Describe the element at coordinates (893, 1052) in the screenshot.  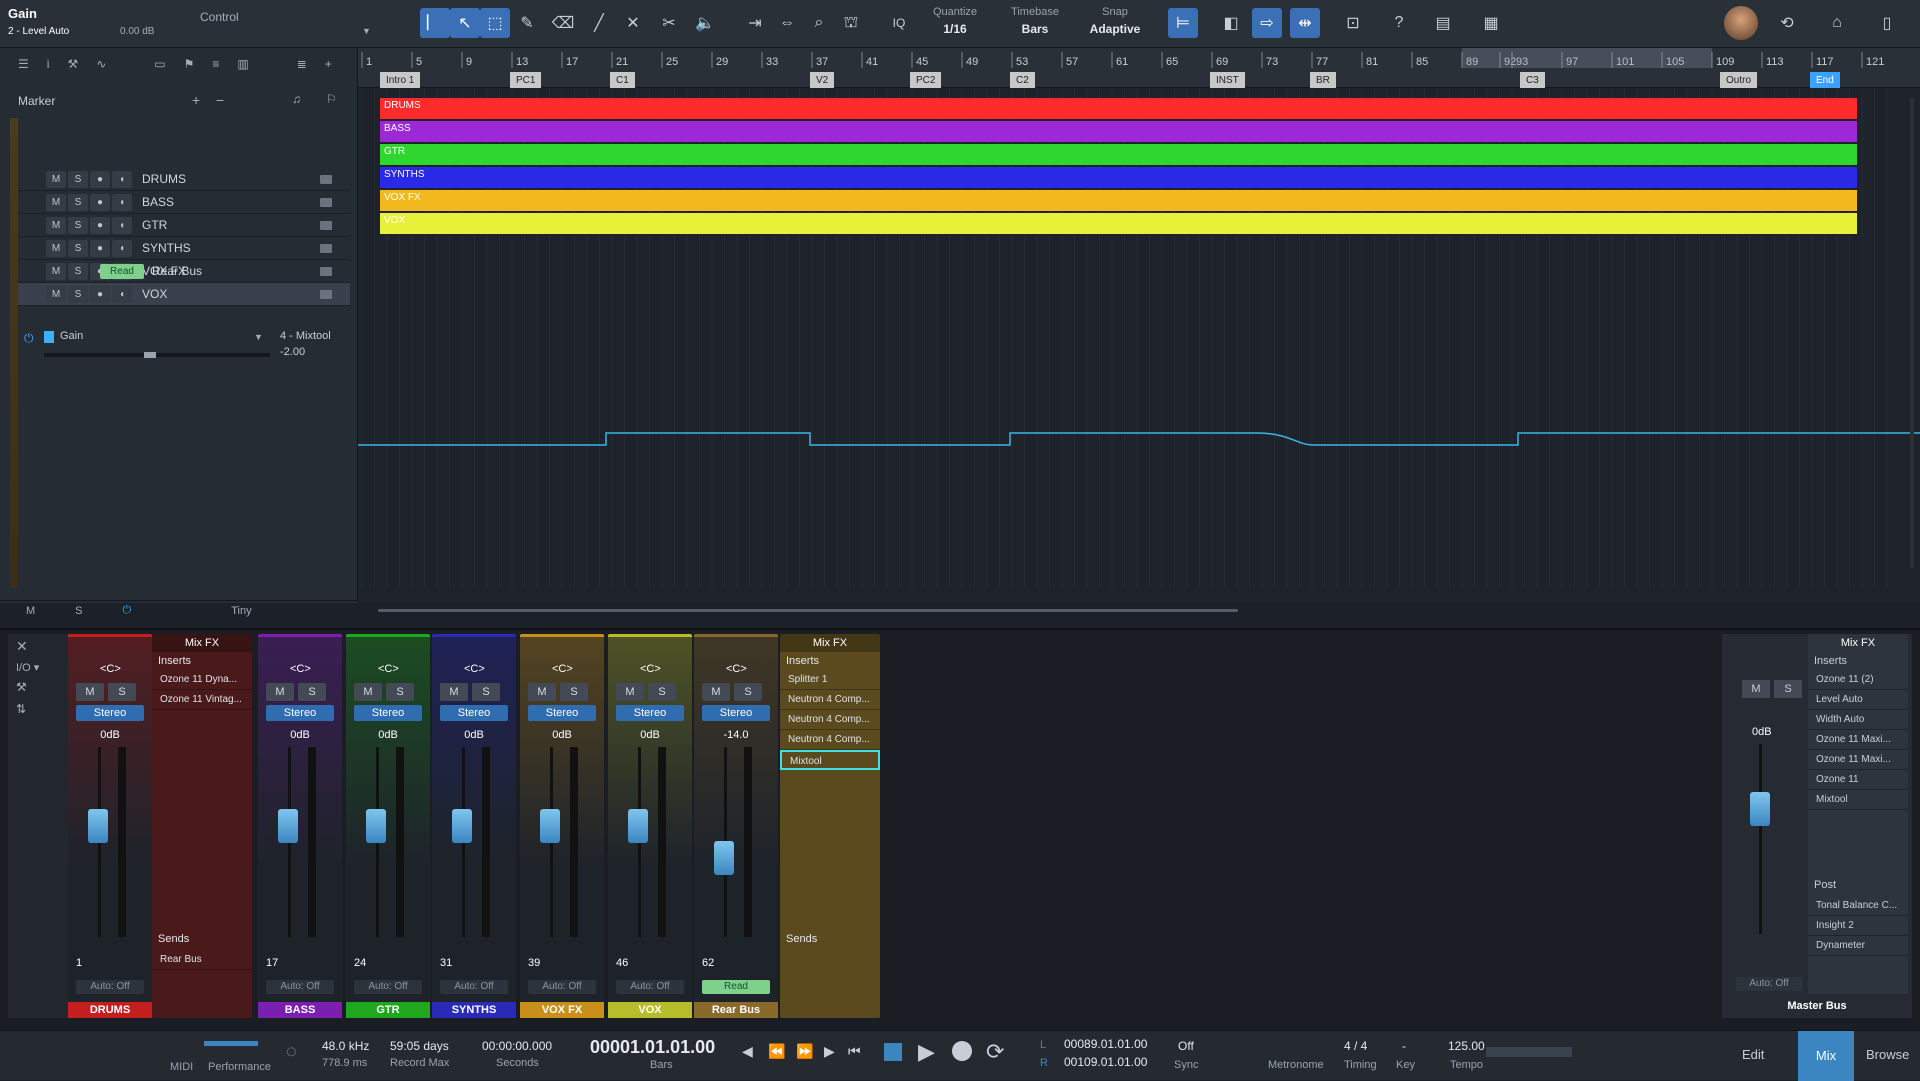
I see `stop-button` at that location.